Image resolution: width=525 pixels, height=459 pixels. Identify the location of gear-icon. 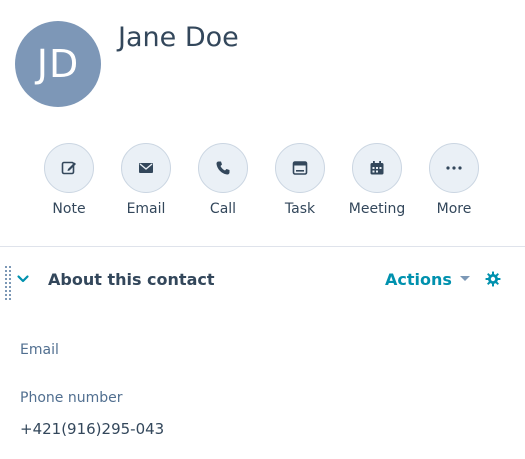
(493, 279).